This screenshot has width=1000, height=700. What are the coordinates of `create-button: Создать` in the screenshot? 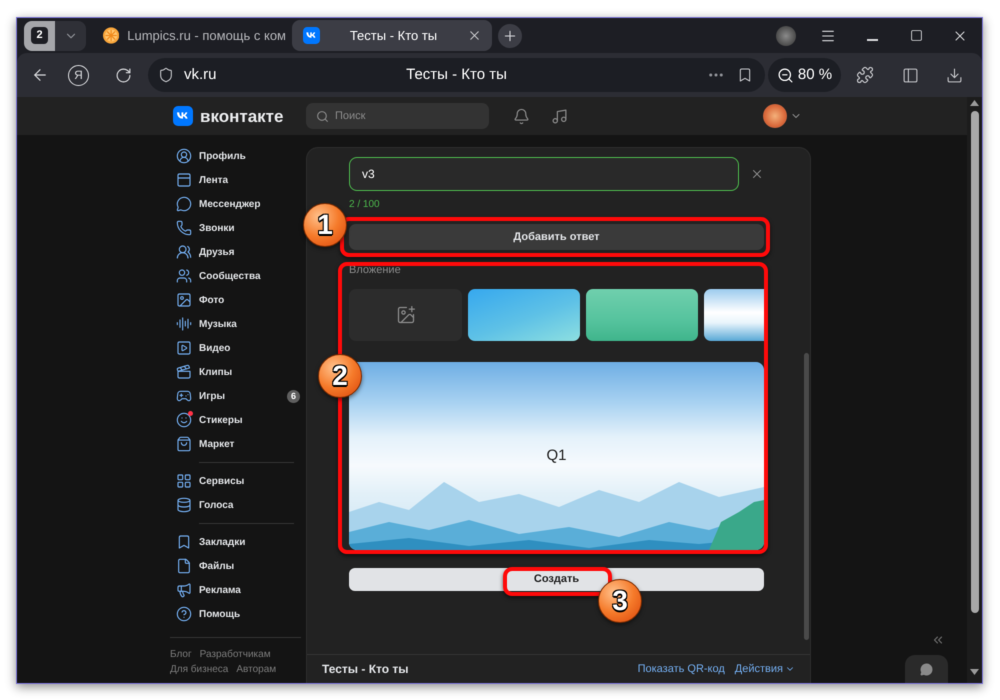 It's located at (556, 579).